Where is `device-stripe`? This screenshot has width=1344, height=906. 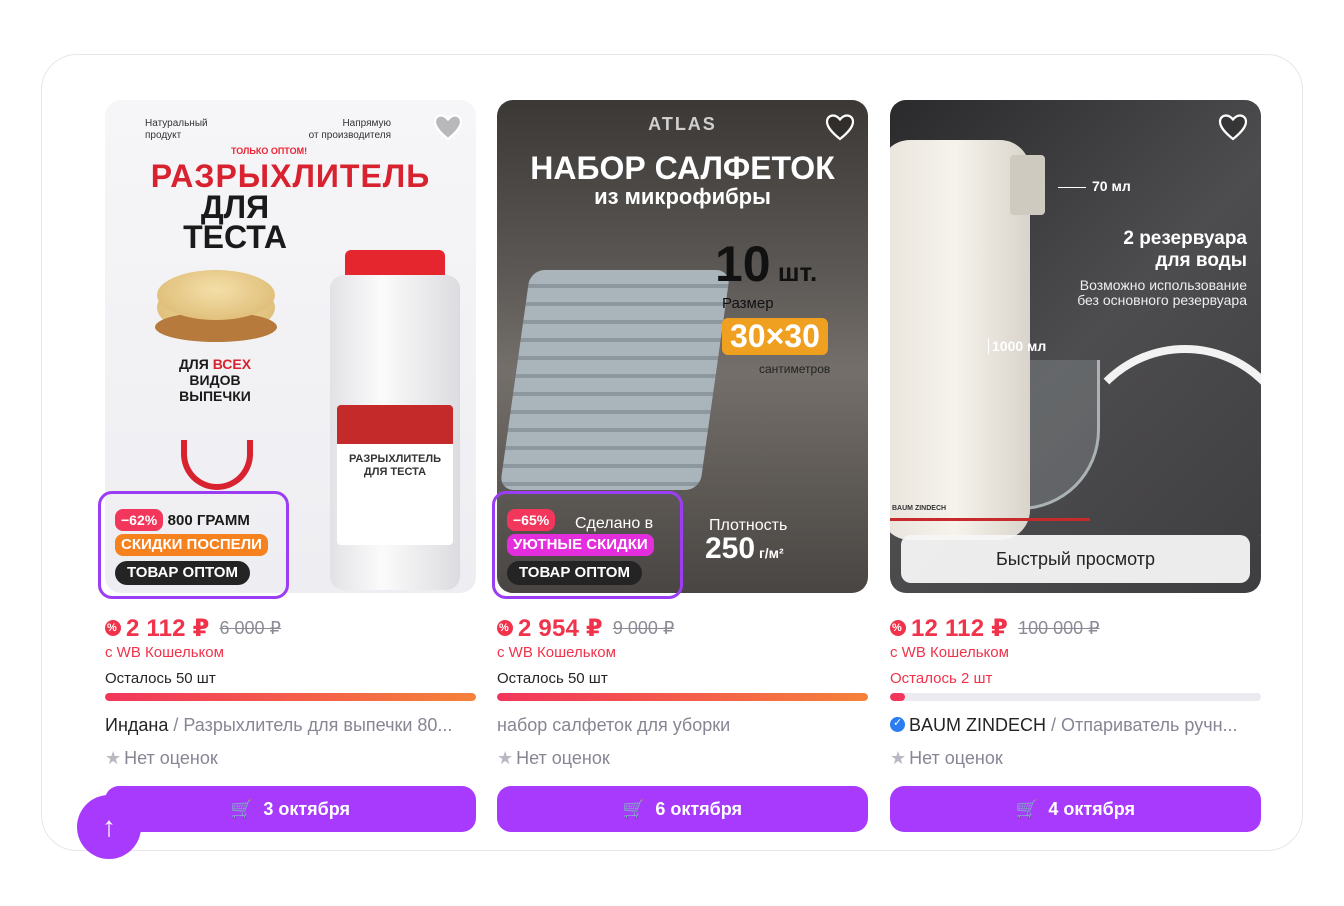
device-stripe is located at coordinates (990, 519).